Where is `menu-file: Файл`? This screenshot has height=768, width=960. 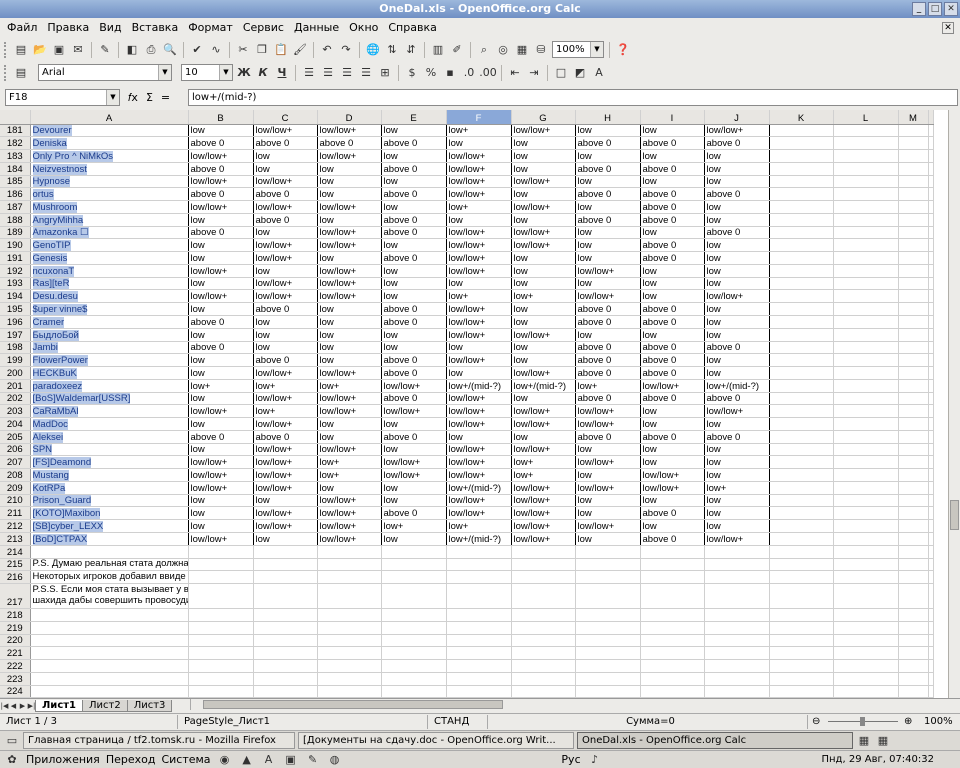 menu-file: Файл is located at coordinates (22, 27).